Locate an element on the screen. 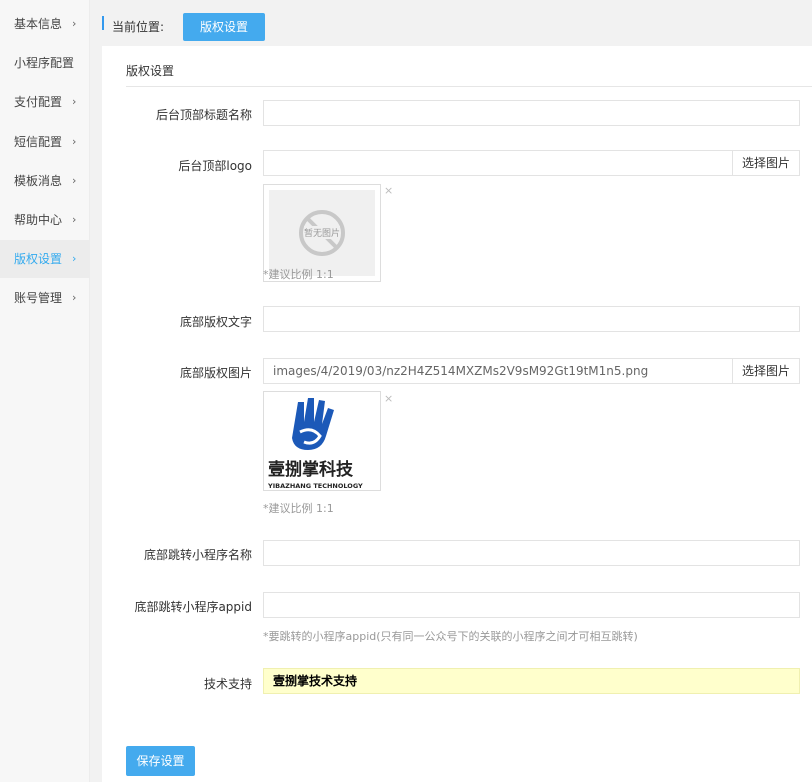 Image resolution: width=812 pixels, height=782 pixels. footer-image-pick-button: 选择图片 is located at coordinates (766, 371).